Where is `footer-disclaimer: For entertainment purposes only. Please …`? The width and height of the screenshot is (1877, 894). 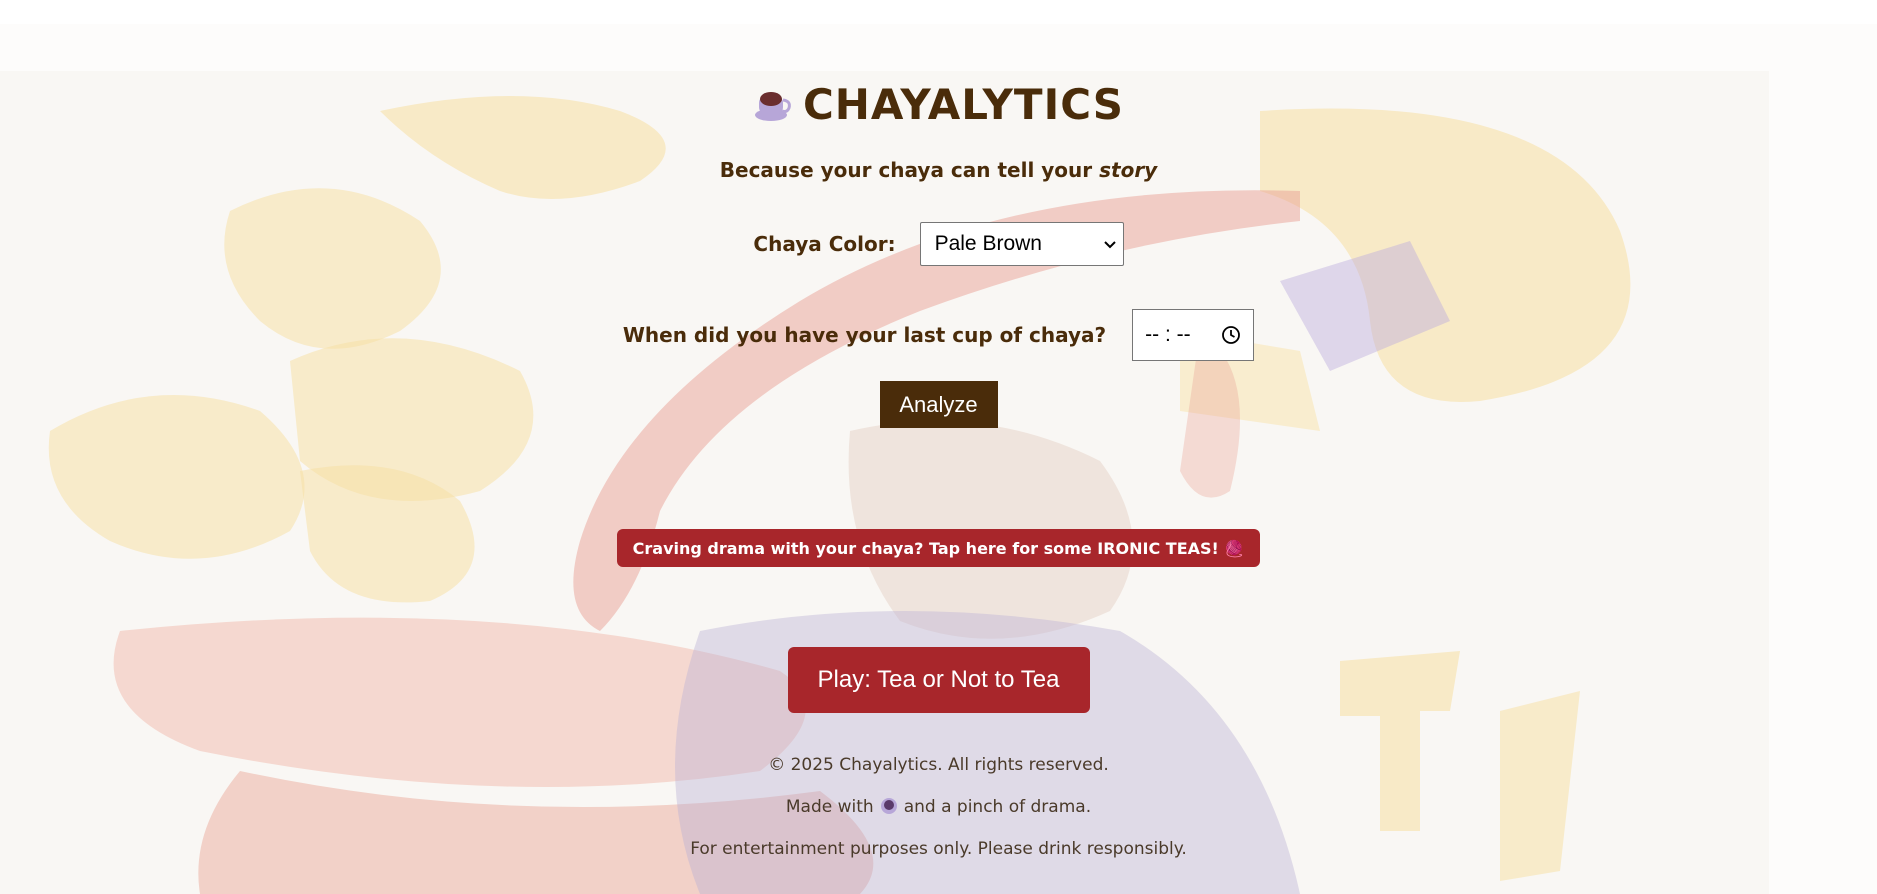 footer-disclaimer: For entertainment purposes only. Please … is located at coordinates (938, 849).